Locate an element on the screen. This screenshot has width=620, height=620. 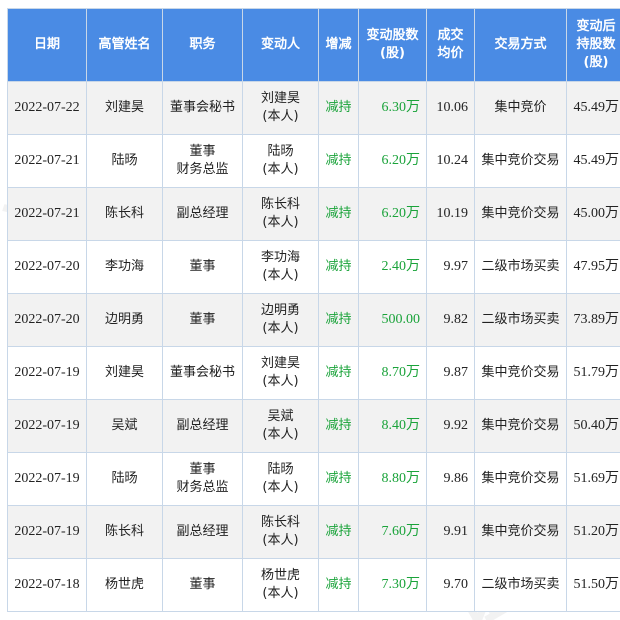
holding-after-cell: 51.50万 is located at coordinates (593, 585).